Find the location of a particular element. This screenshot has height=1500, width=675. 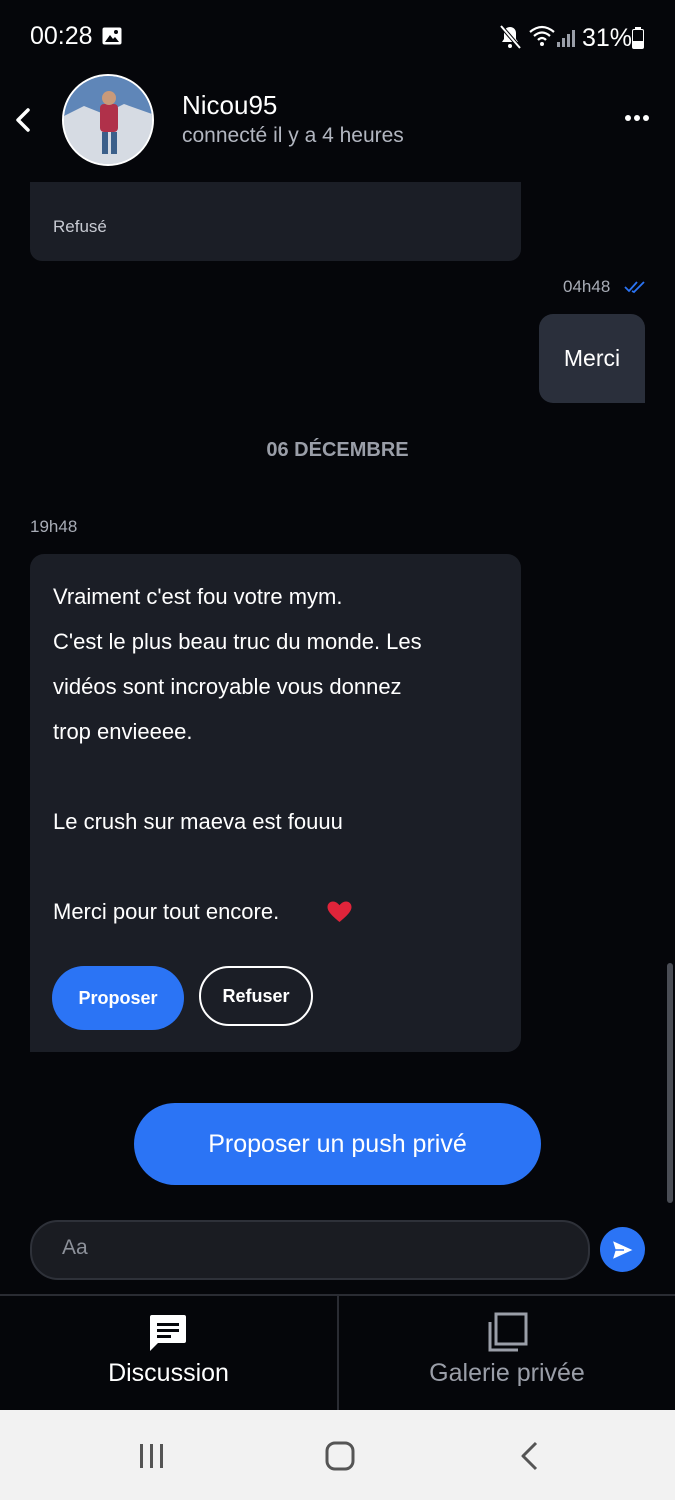

tab-private-gallery: Galerie privée is located at coordinates (507, 1373).